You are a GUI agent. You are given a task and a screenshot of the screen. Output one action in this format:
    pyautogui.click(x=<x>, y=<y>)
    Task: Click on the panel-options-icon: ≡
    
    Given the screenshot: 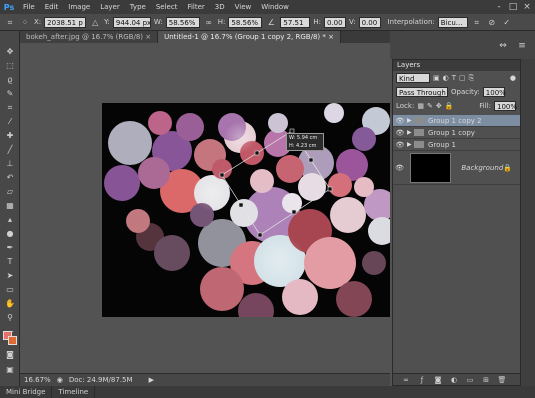 What is the action you would take?
    pyautogui.click(x=522, y=46)
    